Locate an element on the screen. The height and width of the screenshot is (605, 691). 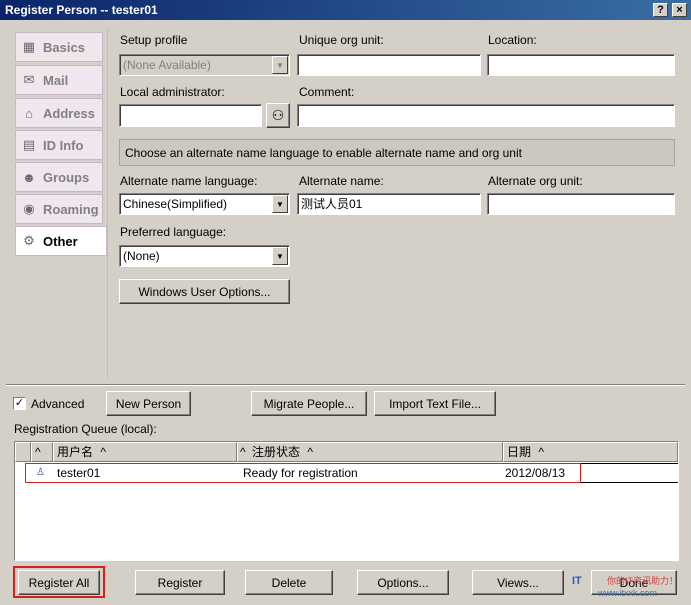
register-all-button: Register All is located at coordinates (59, 582).